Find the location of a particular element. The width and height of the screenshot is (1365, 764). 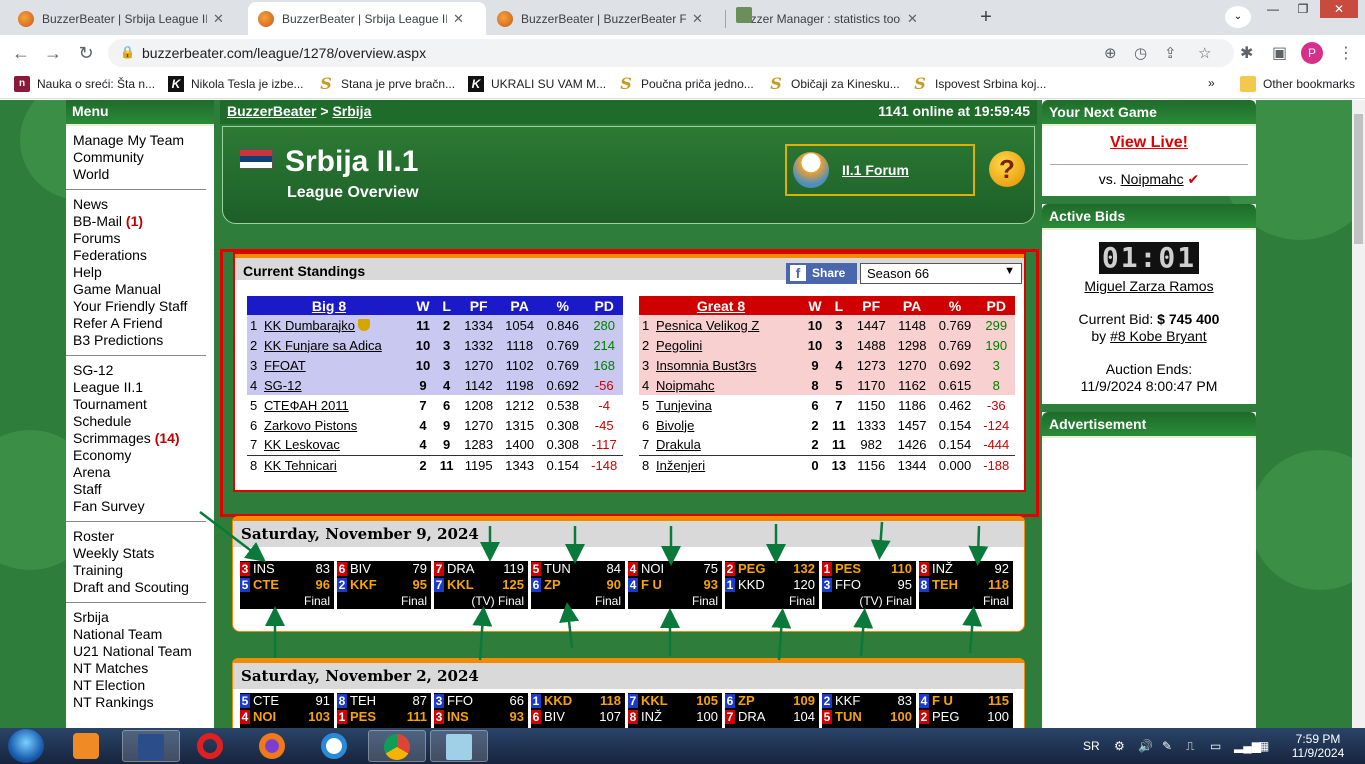

menu-item-economy: Economy is located at coordinates (136, 455).